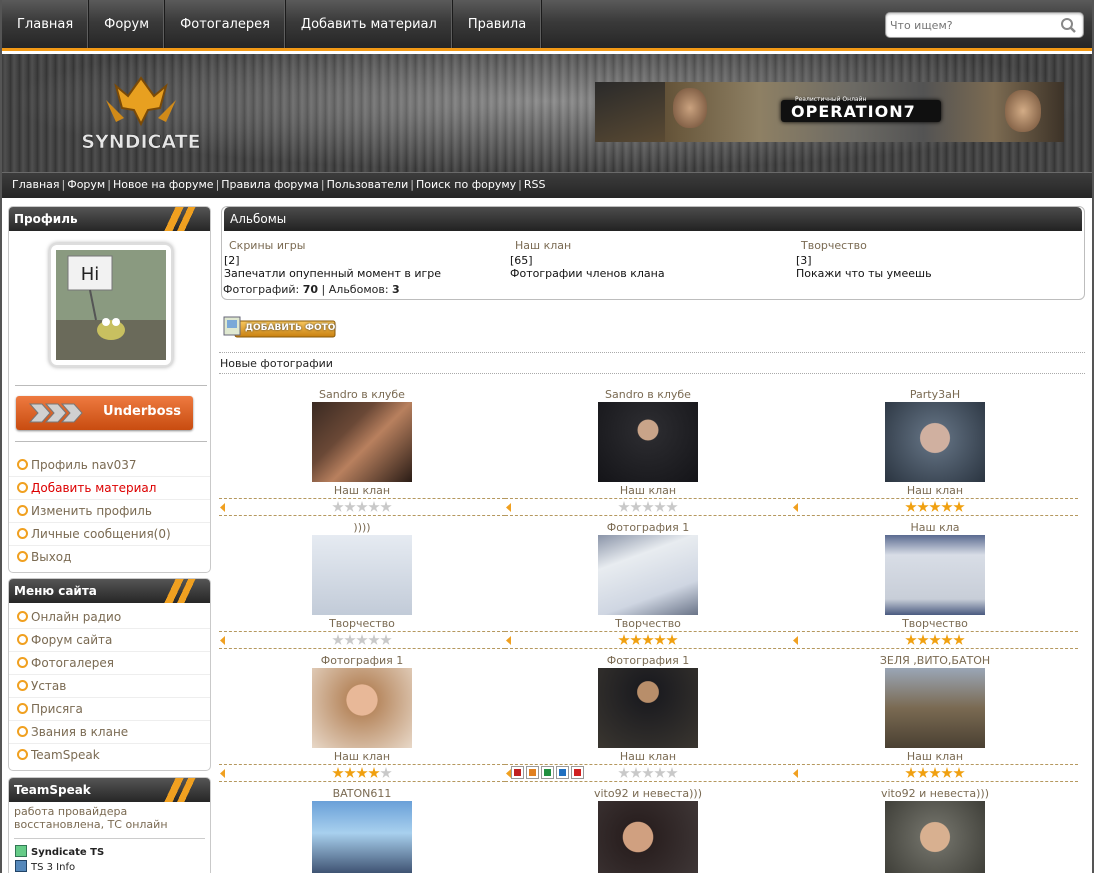 Image resolution: width=1094 pixels, height=873 pixels. What do you see at coordinates (109, 617) in the screenshot?
I see `menu-item-radio: Онлайн радио` at bounding box center [109, 617].